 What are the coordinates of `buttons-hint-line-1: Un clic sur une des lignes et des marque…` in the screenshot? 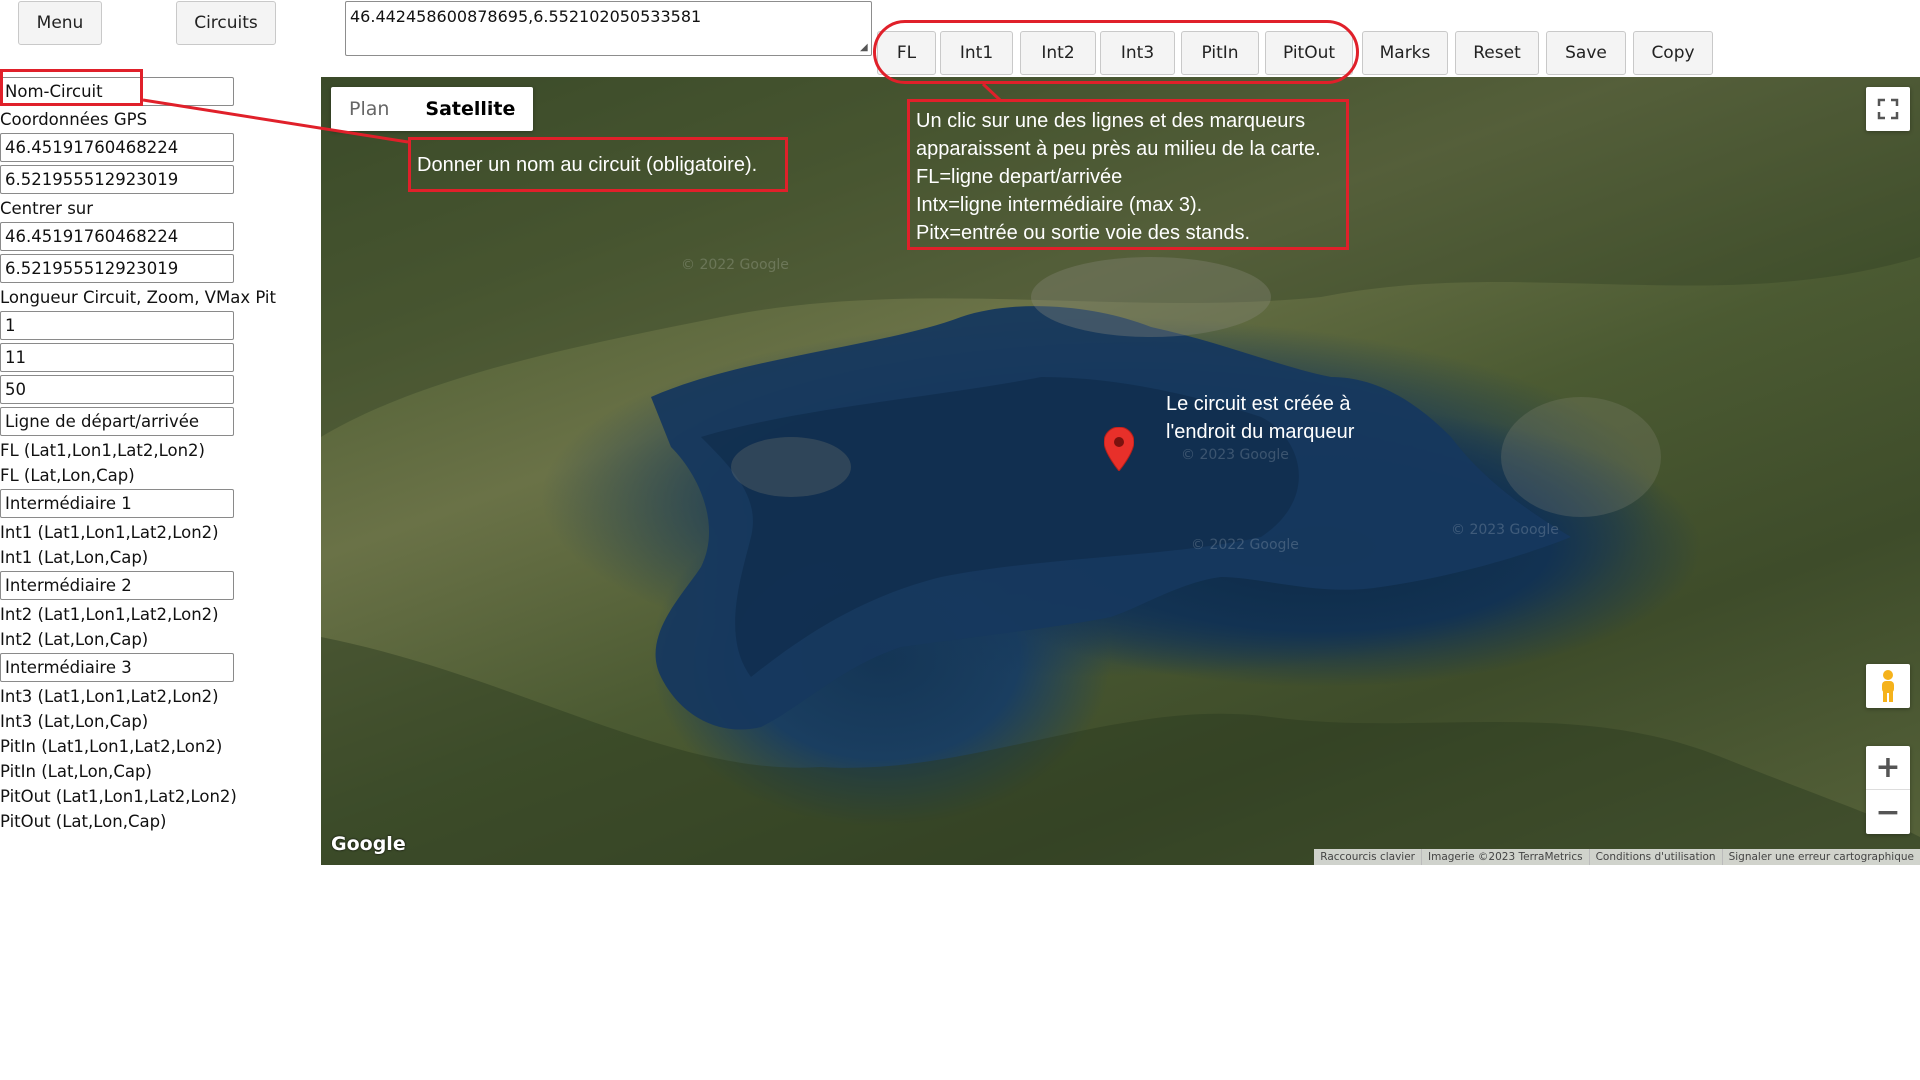 It's located at (1111, 121).